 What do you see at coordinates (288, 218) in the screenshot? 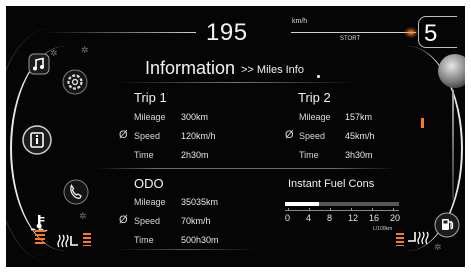
I see `fuel-tick-label: 0` at bounding box center [288, 218].